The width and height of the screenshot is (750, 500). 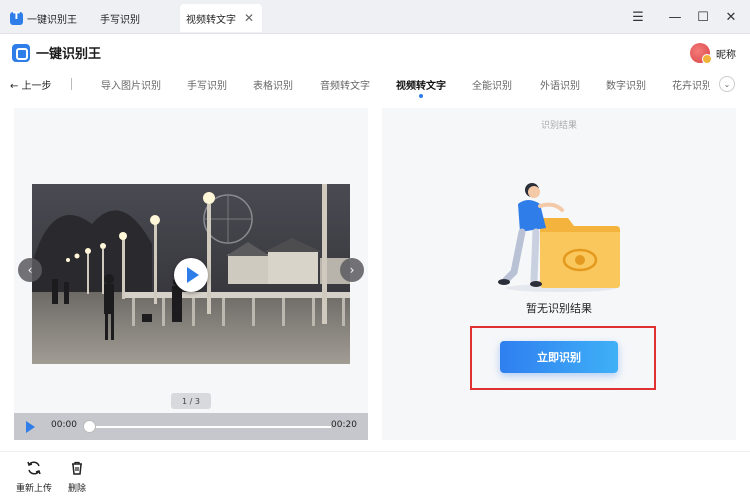 I want to click on trash-icon, so click(x=77, y=468).